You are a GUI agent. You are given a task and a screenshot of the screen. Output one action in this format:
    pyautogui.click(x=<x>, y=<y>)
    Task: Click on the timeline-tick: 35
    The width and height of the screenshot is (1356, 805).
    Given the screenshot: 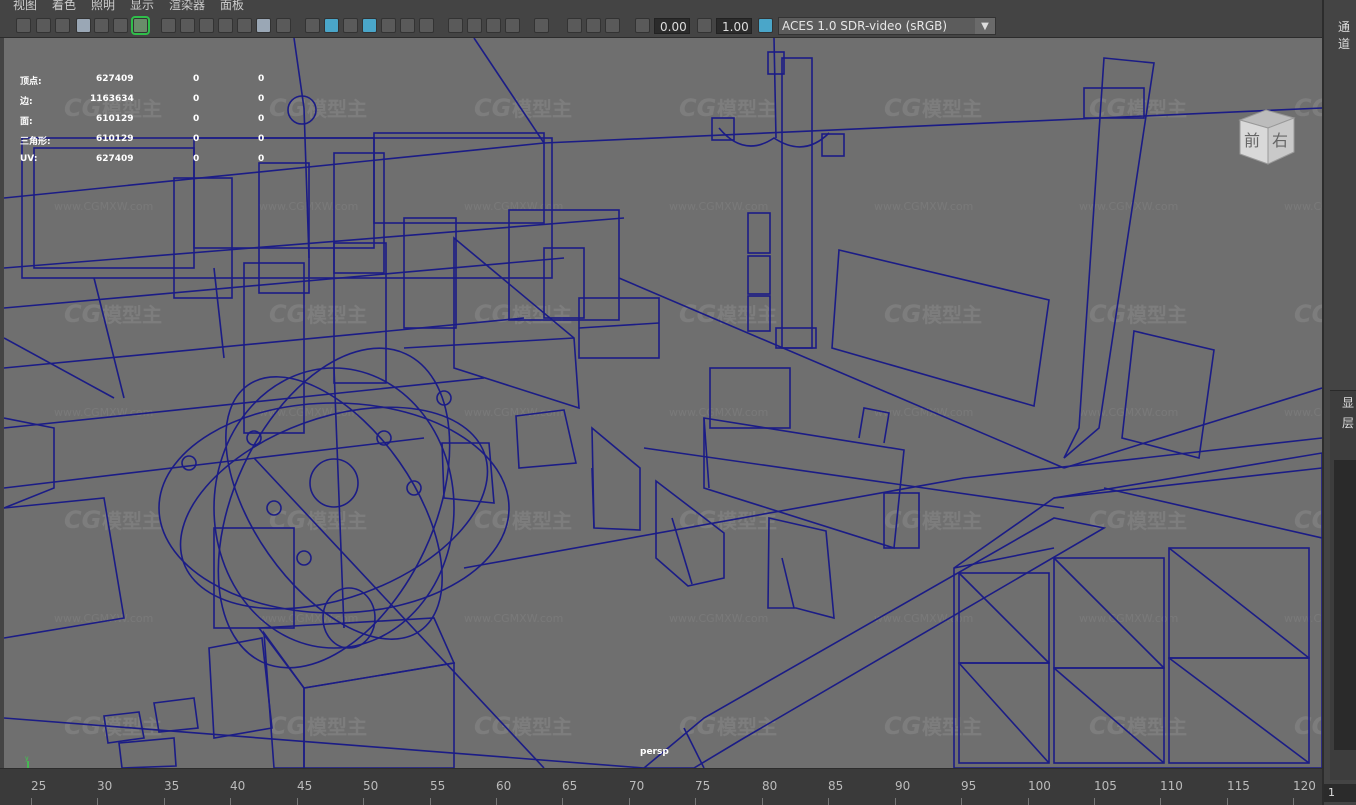 What is the action you would take?
    pyautogui.click(x=172, y=786)
    